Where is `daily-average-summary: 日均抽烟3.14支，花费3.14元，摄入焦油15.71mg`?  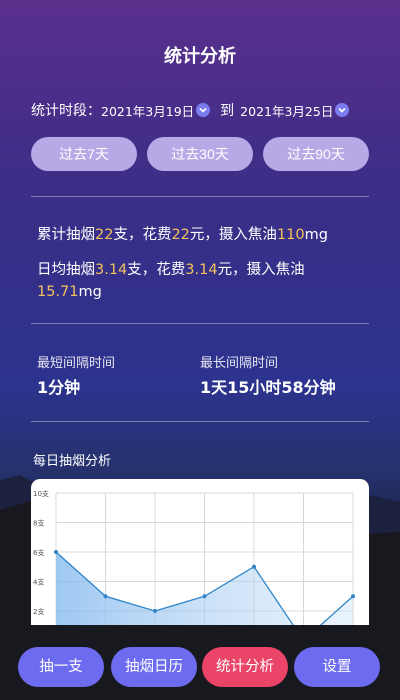 daily-average-summary: 日均抽烟3.14支，花费3.14元，摄入焦油15.71mg is located at coordinates (171, 281).